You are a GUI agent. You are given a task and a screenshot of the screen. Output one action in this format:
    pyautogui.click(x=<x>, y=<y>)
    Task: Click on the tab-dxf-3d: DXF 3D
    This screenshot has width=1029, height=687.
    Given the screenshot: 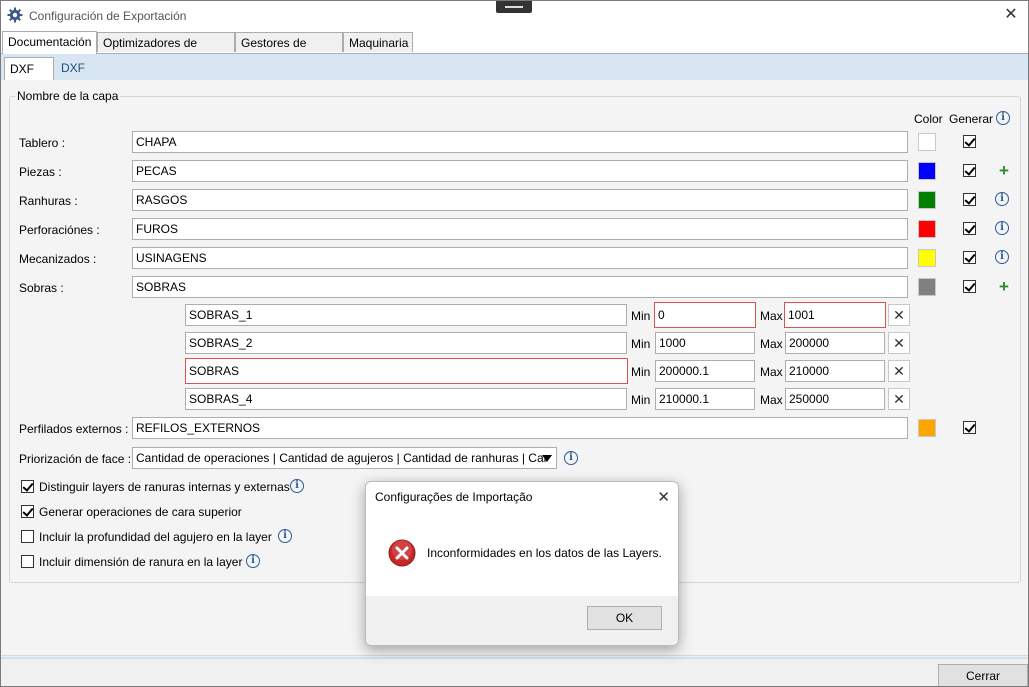 What is the action you would take?
    pyautogui.click(x=29, y=77)
    